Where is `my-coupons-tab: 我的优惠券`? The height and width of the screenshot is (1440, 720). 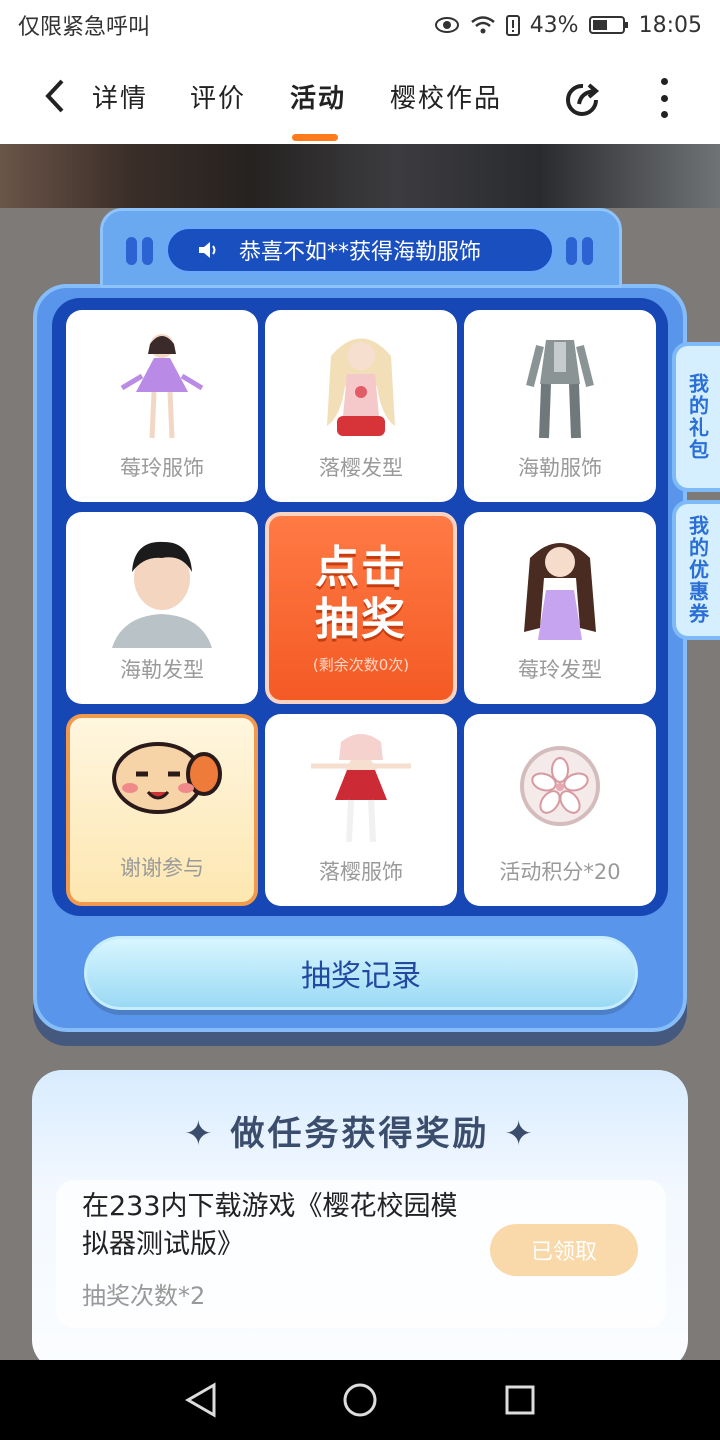
my-coupons-tab: 我的优惠券 is located at coordinates (696, 570).